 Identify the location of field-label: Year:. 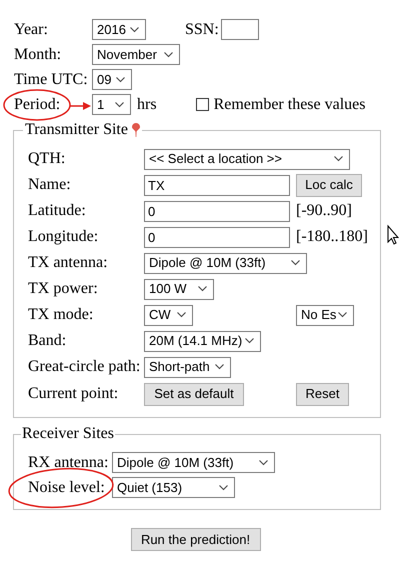
(31, 30).